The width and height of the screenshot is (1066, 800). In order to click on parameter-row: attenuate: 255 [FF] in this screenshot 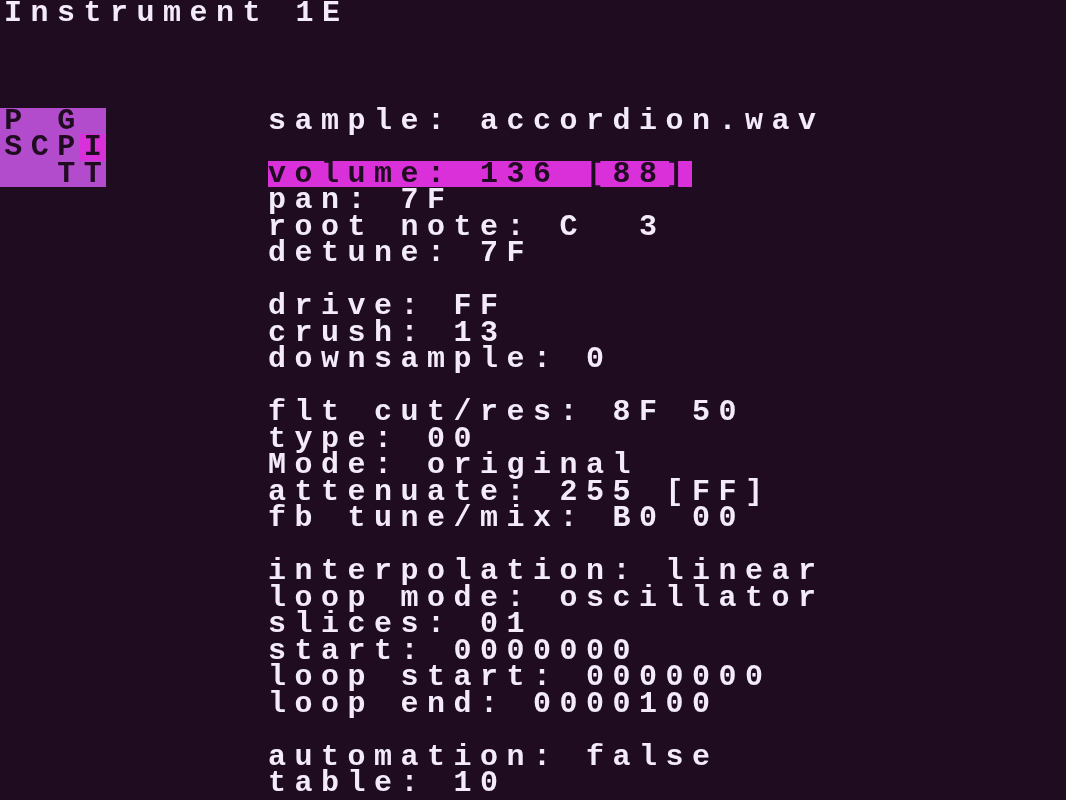, I will do `click(520, 491)`.